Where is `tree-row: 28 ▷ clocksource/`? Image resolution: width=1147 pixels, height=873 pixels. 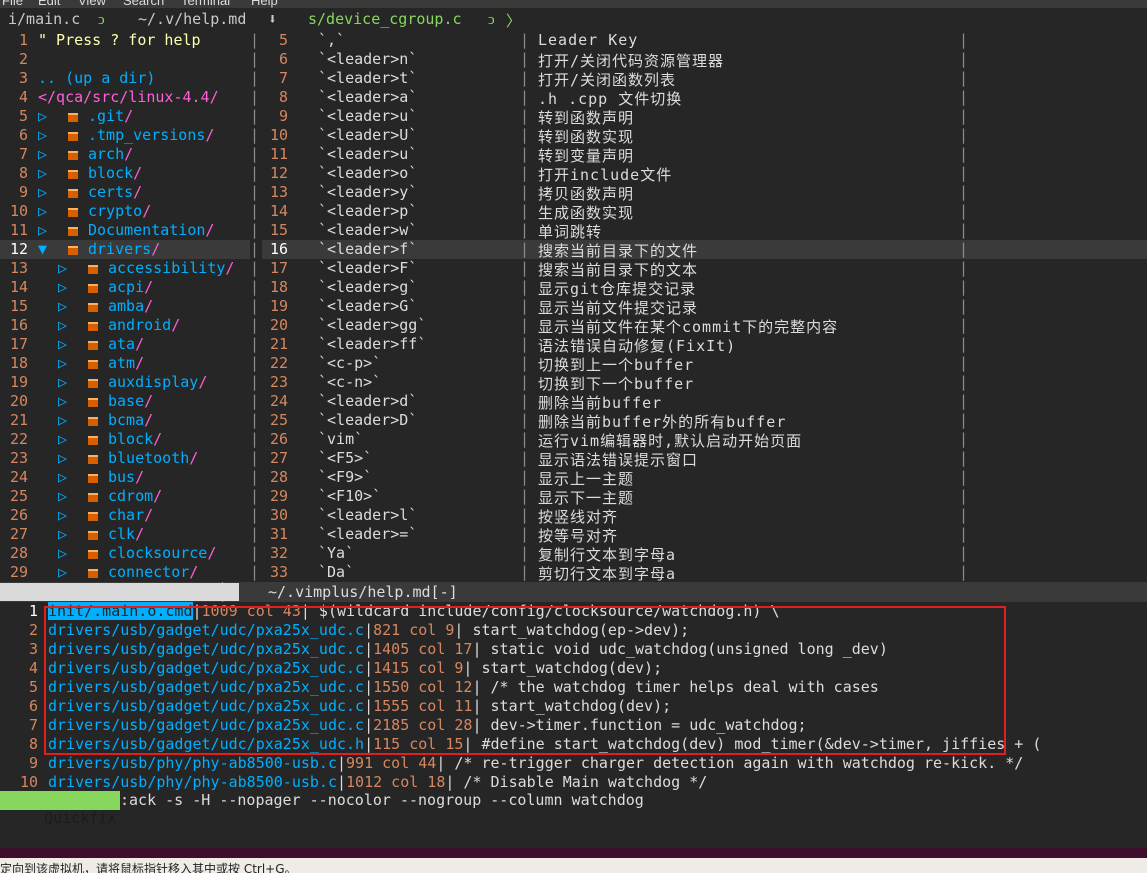 tree-row: 28 ▷ clocksource/ is located at coordinates (125, 553).